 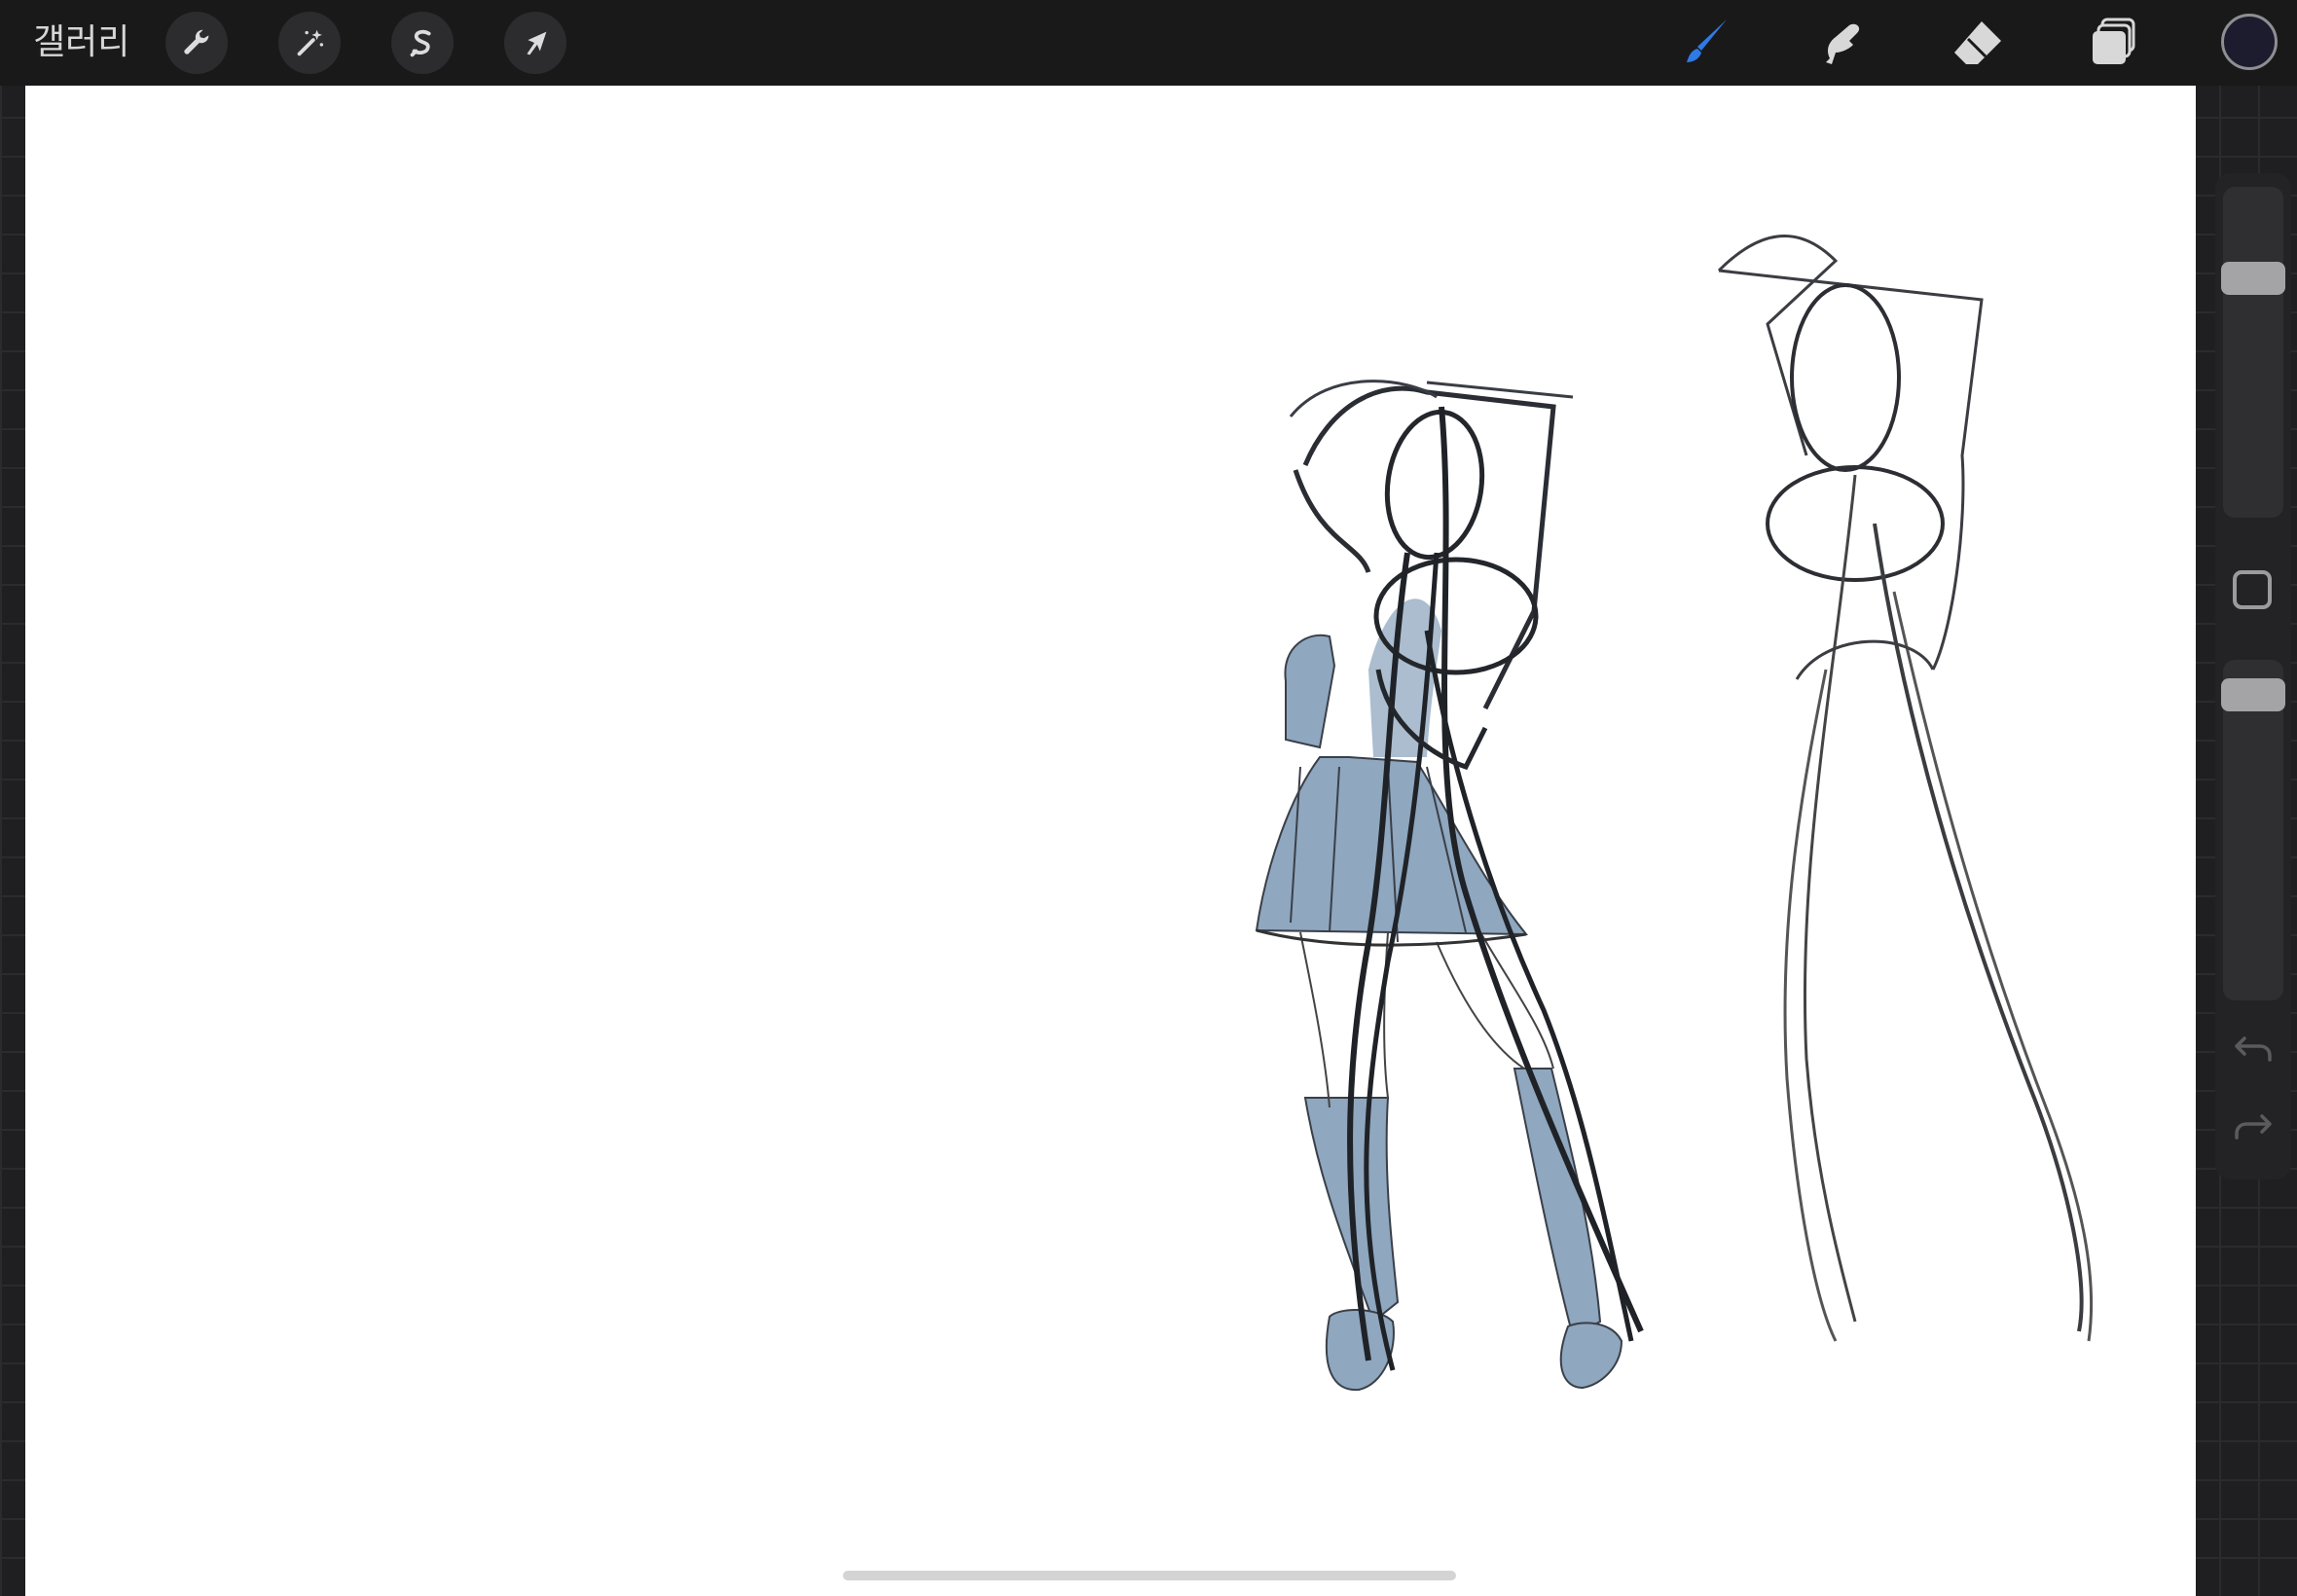 I want to click on magic-wand-icon, so click(x=310, y=42).